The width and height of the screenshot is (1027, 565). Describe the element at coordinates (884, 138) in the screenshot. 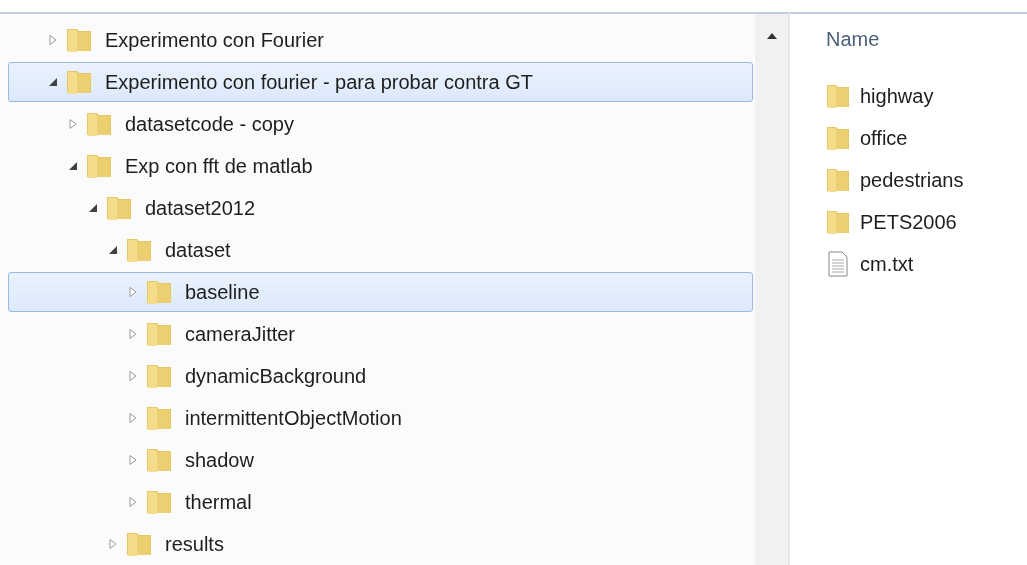

I see `file-name: office` at that location.